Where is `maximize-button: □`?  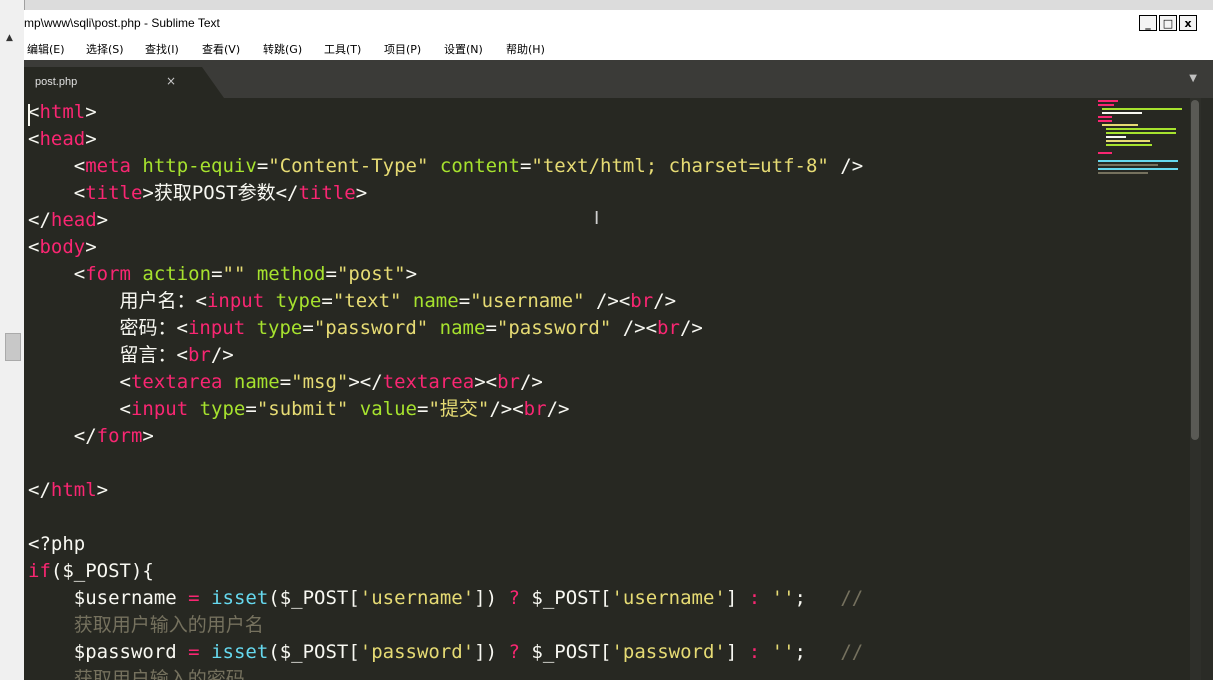 maximize-button: □ is located at coordinates (1168, 23).